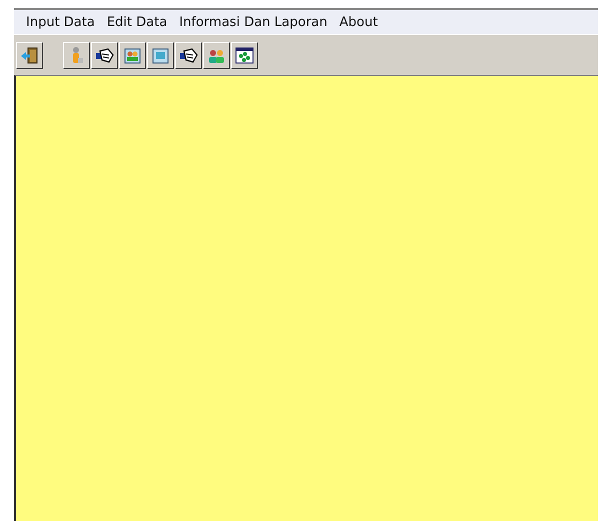 This screenshot has height=521, width=603. Describe the element at coordinates (137, 22) in the screenshot. I see `menu-item: Edit Data` at that location.